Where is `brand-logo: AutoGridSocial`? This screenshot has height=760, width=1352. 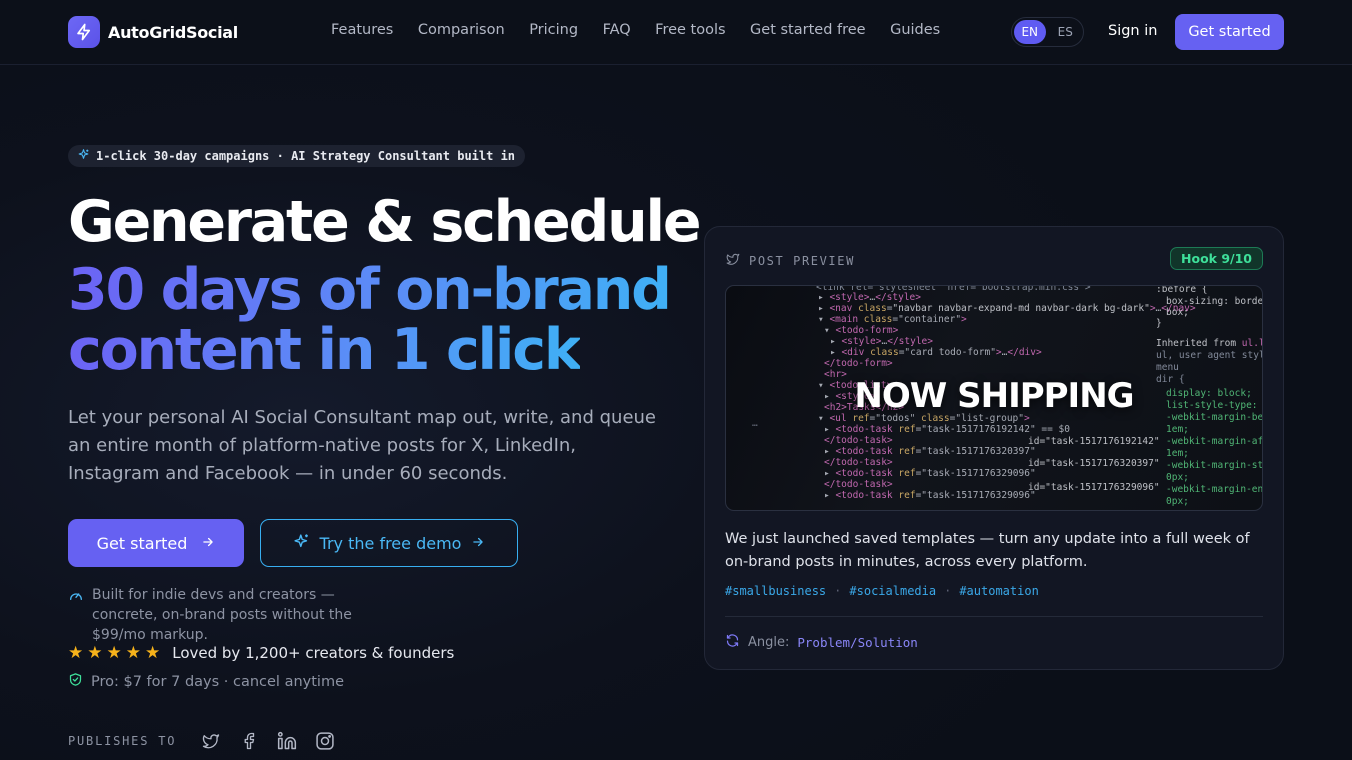
brand-logo: AutoGridSocial is located at coordinates (153, 32).